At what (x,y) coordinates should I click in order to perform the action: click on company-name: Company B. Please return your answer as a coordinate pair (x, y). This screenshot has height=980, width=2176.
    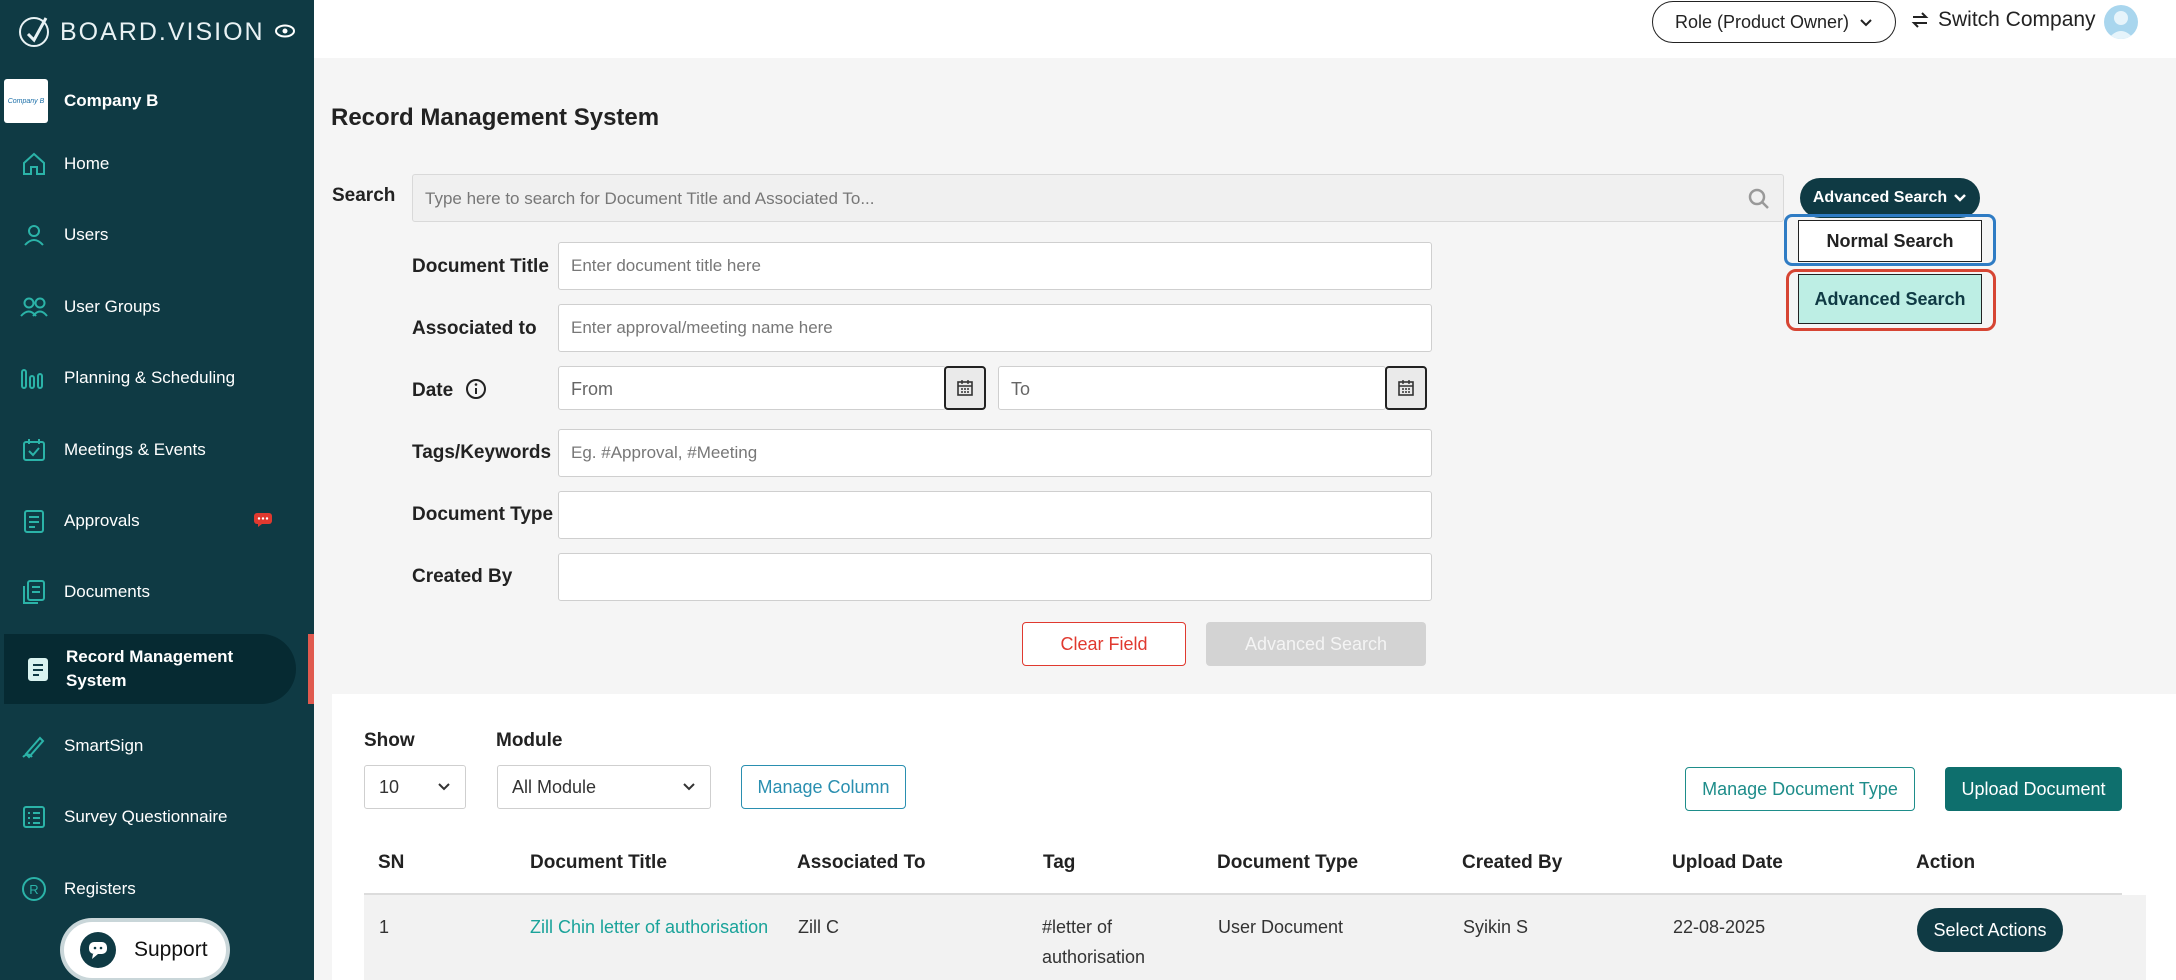
    Looking at the image, I should click on (111, 100).